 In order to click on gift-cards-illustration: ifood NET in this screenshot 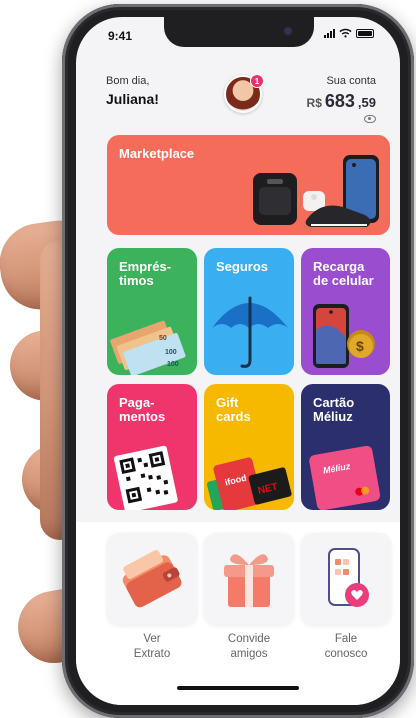, I will do `click(249, 483)`.